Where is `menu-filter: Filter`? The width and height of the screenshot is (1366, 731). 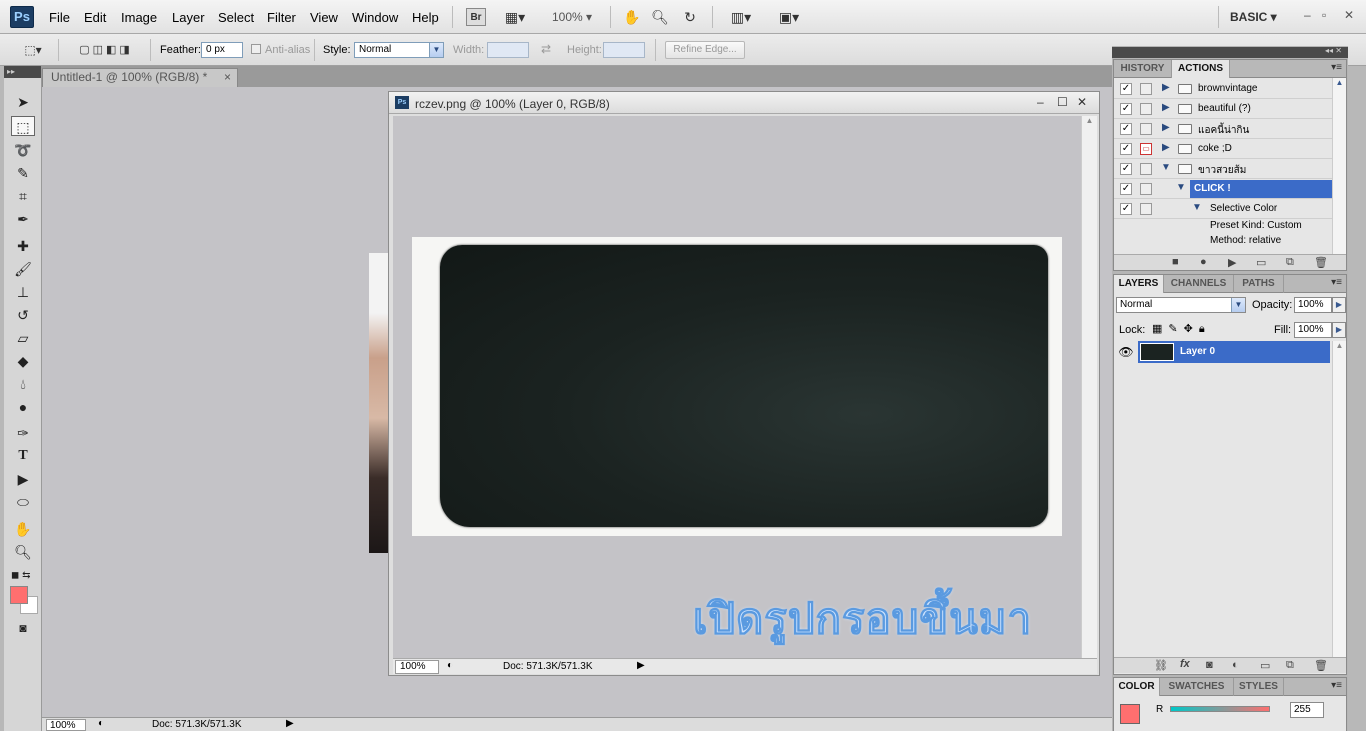 menu-filter: Filter is located at coordinates (281, 17).